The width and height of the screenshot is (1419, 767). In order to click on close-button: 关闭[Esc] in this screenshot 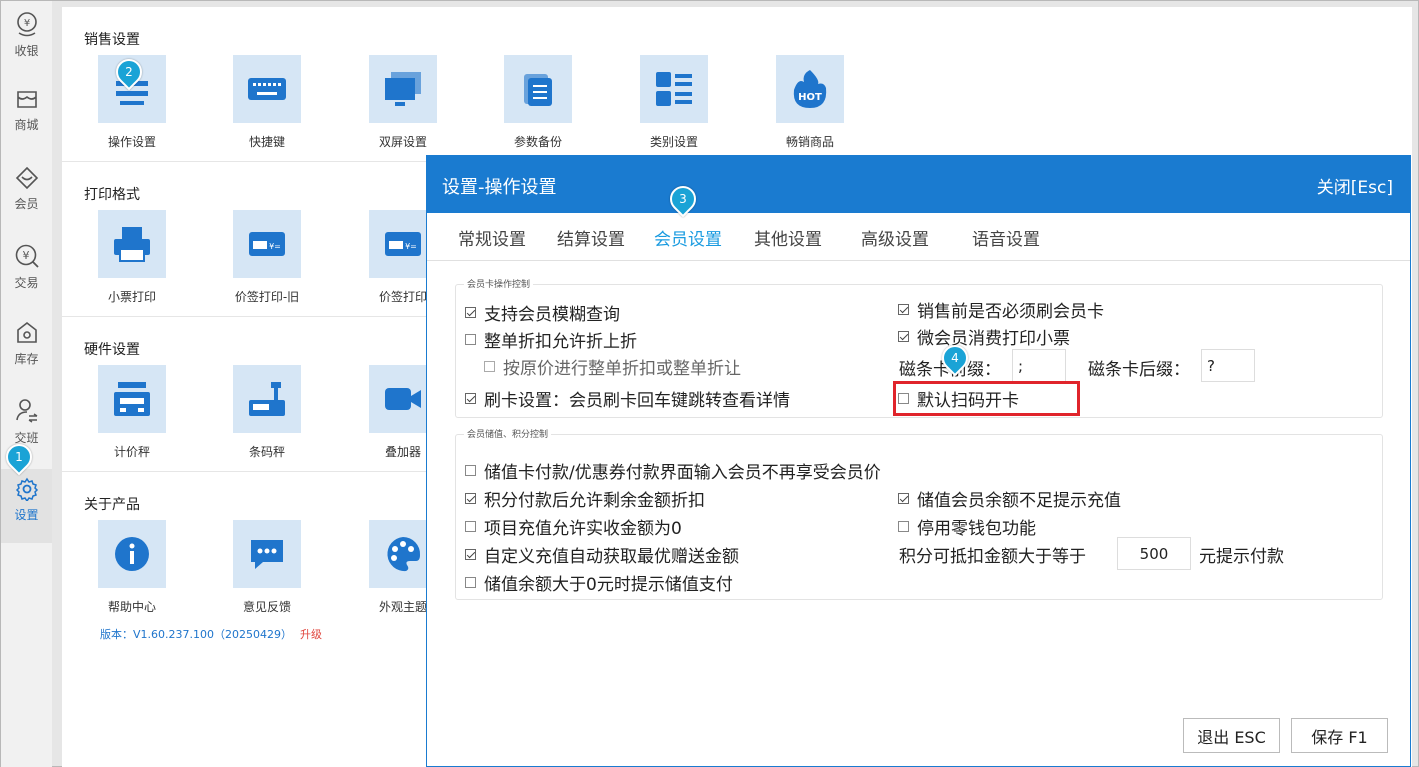, I will do `click(1355, 185)`.